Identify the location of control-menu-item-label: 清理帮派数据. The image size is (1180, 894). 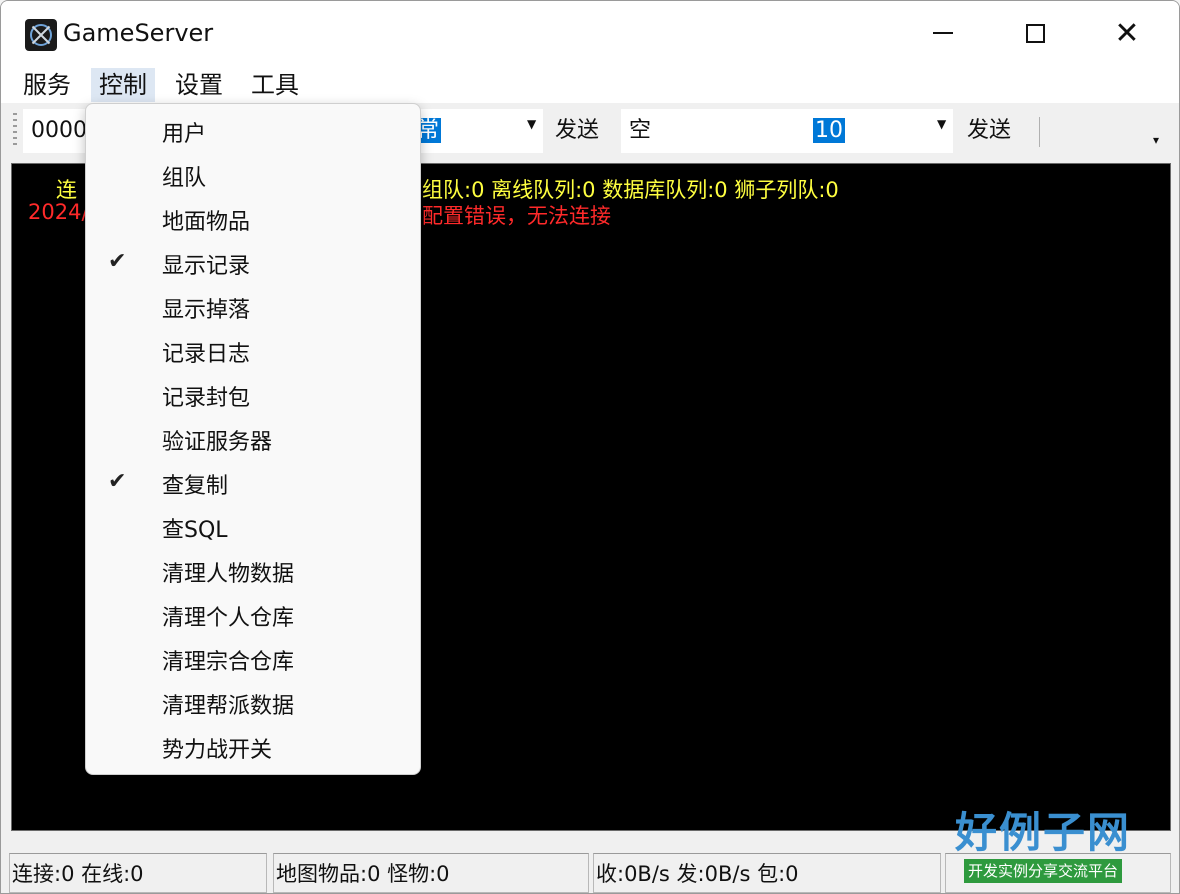
(228, 706).